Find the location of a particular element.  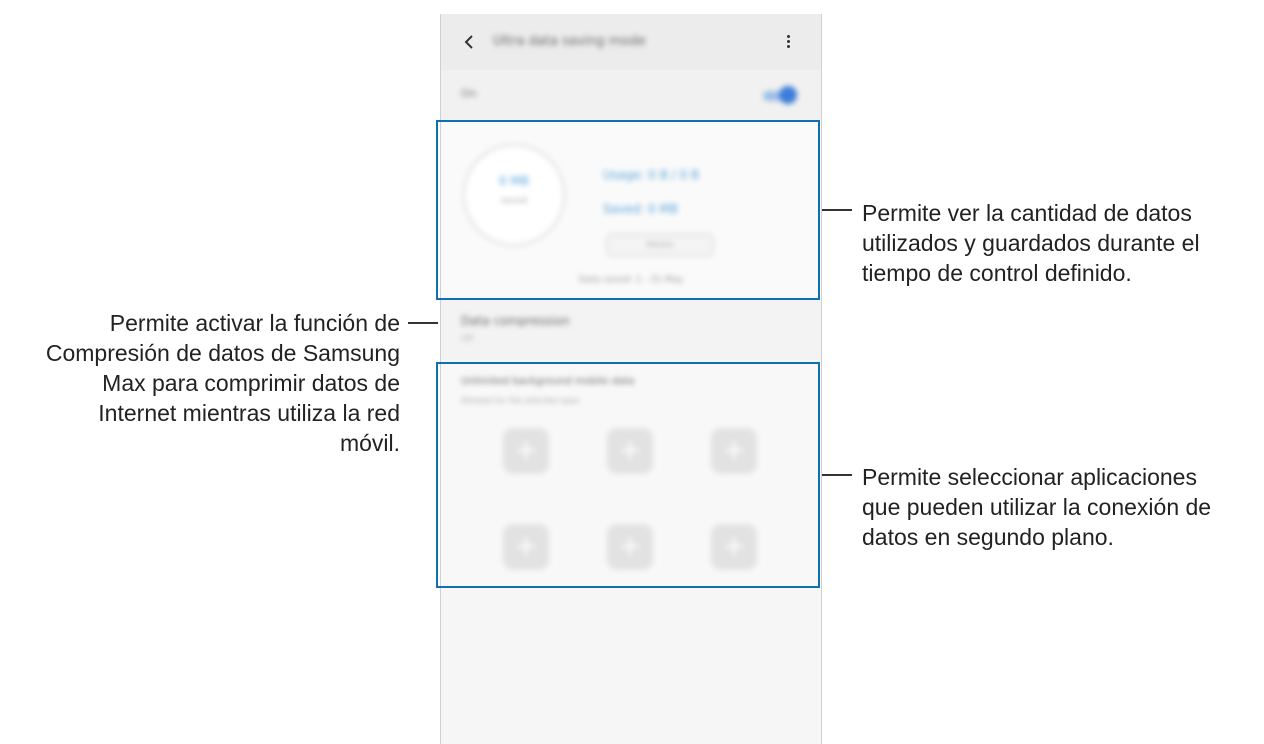

callout-line: que pueden utilizar la conexión de is located at coordinates (1037, 507).